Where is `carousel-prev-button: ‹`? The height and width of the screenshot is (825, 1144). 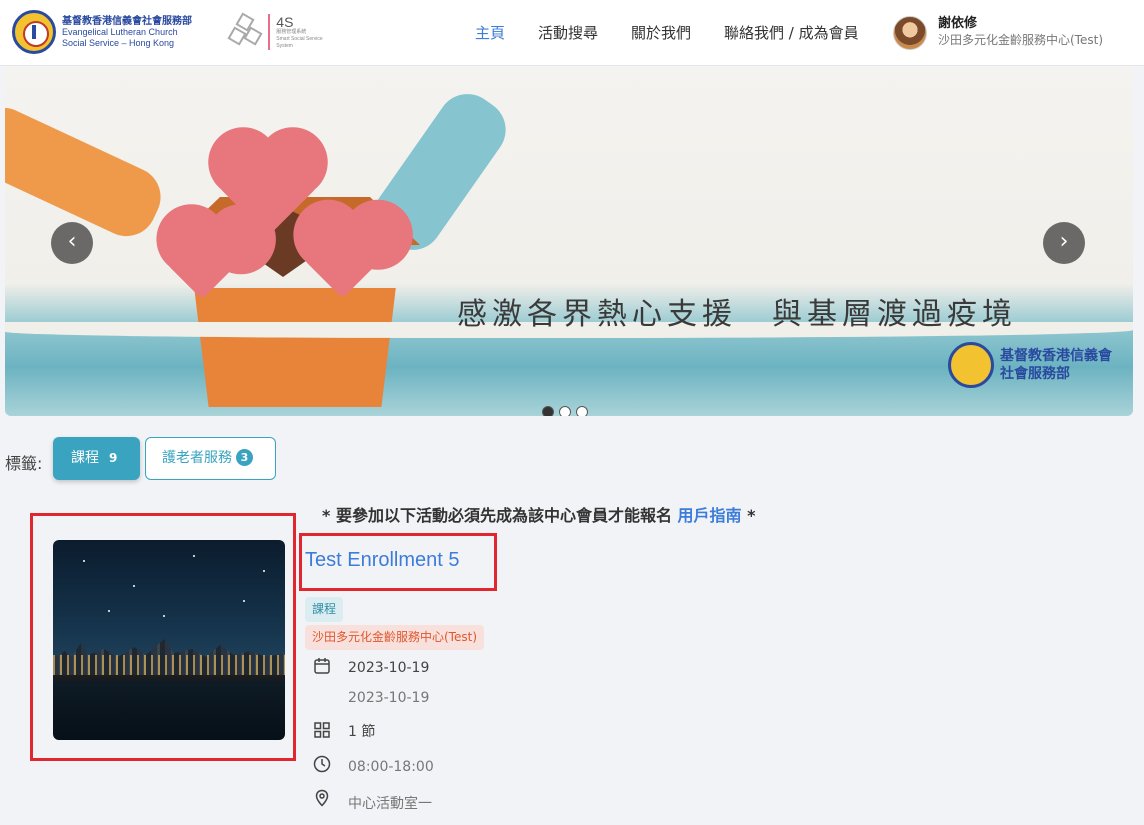 carousel-prev-button: ‹ is located at coordinates (72, 243).